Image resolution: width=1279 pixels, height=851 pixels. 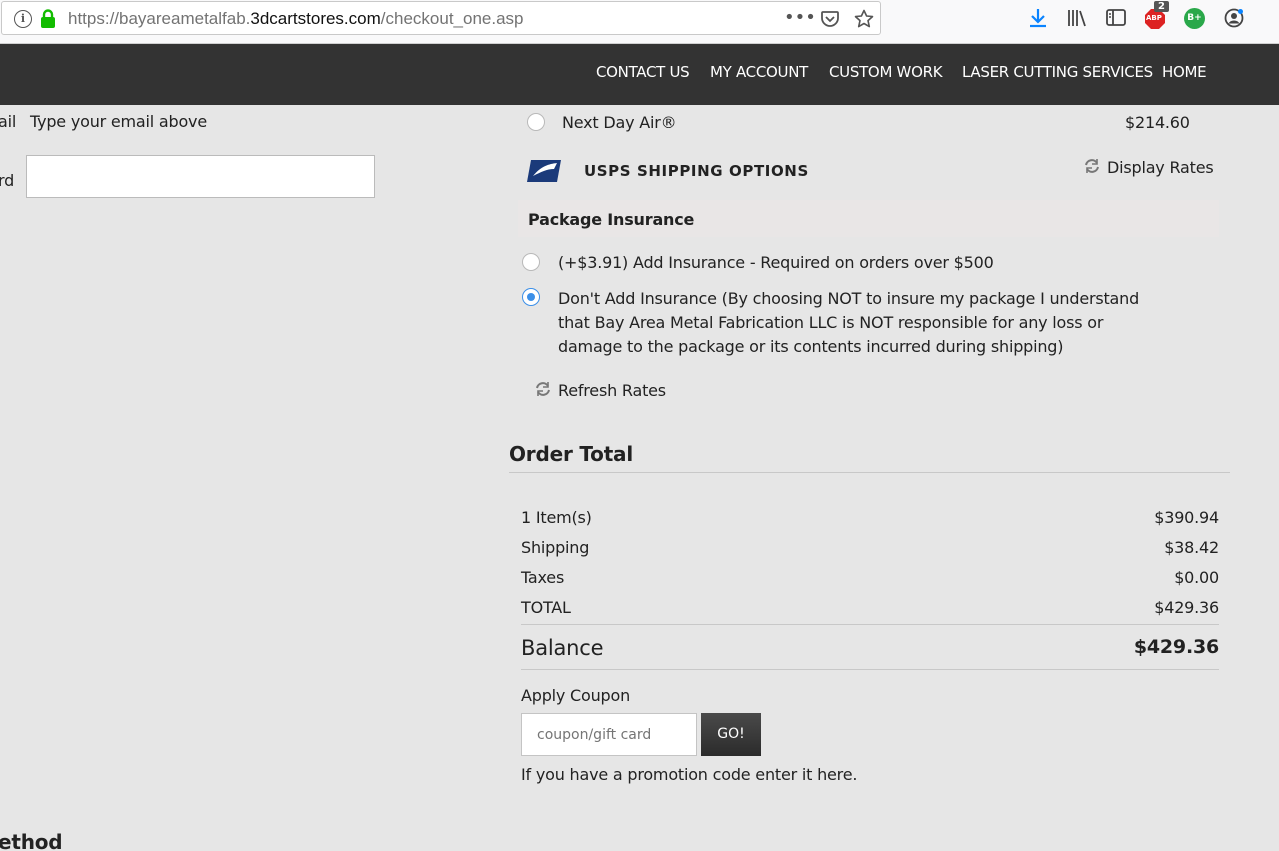 I want to click on display-rates-link: Display Rates, so click(x=1160, y=167).